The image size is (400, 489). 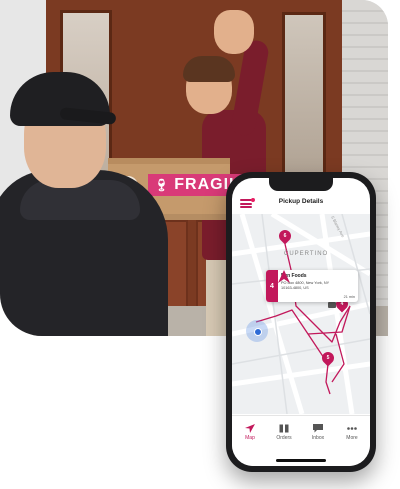 What do you see at coordinates (257, 331) in the screenshot?
I see `current-location-dot` at bounding box center [257, 331].